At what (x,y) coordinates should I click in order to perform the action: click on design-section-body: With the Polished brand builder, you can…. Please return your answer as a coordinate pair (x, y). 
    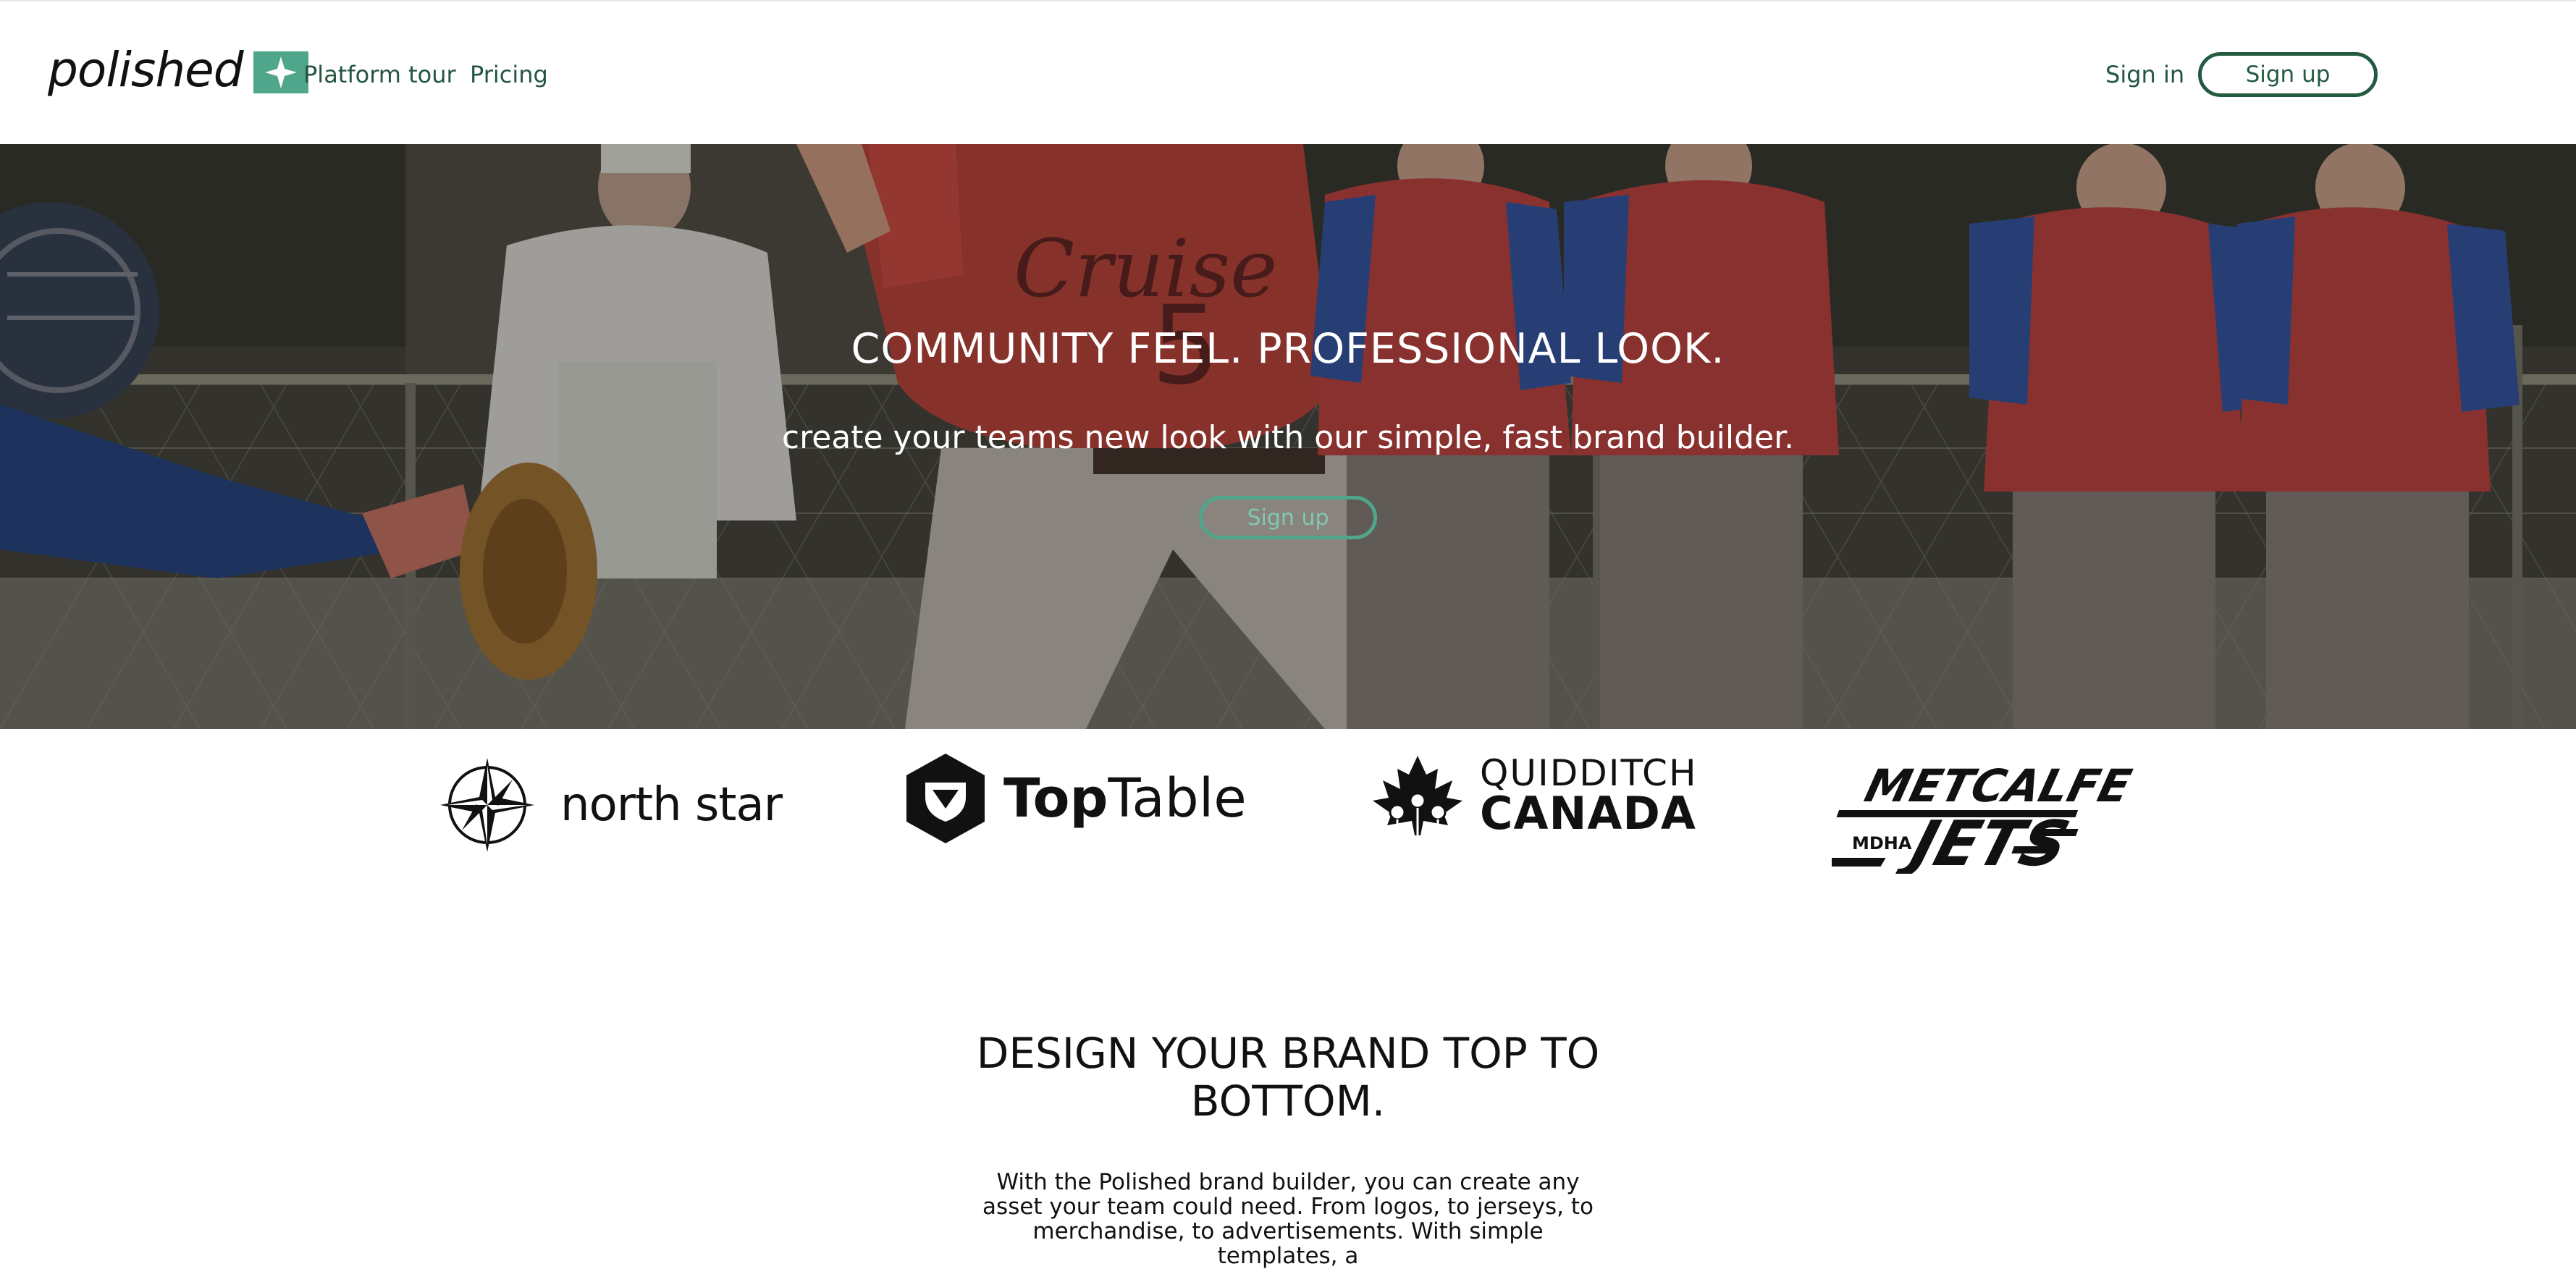
    Looking at the image, I should click on (1288, 1219).